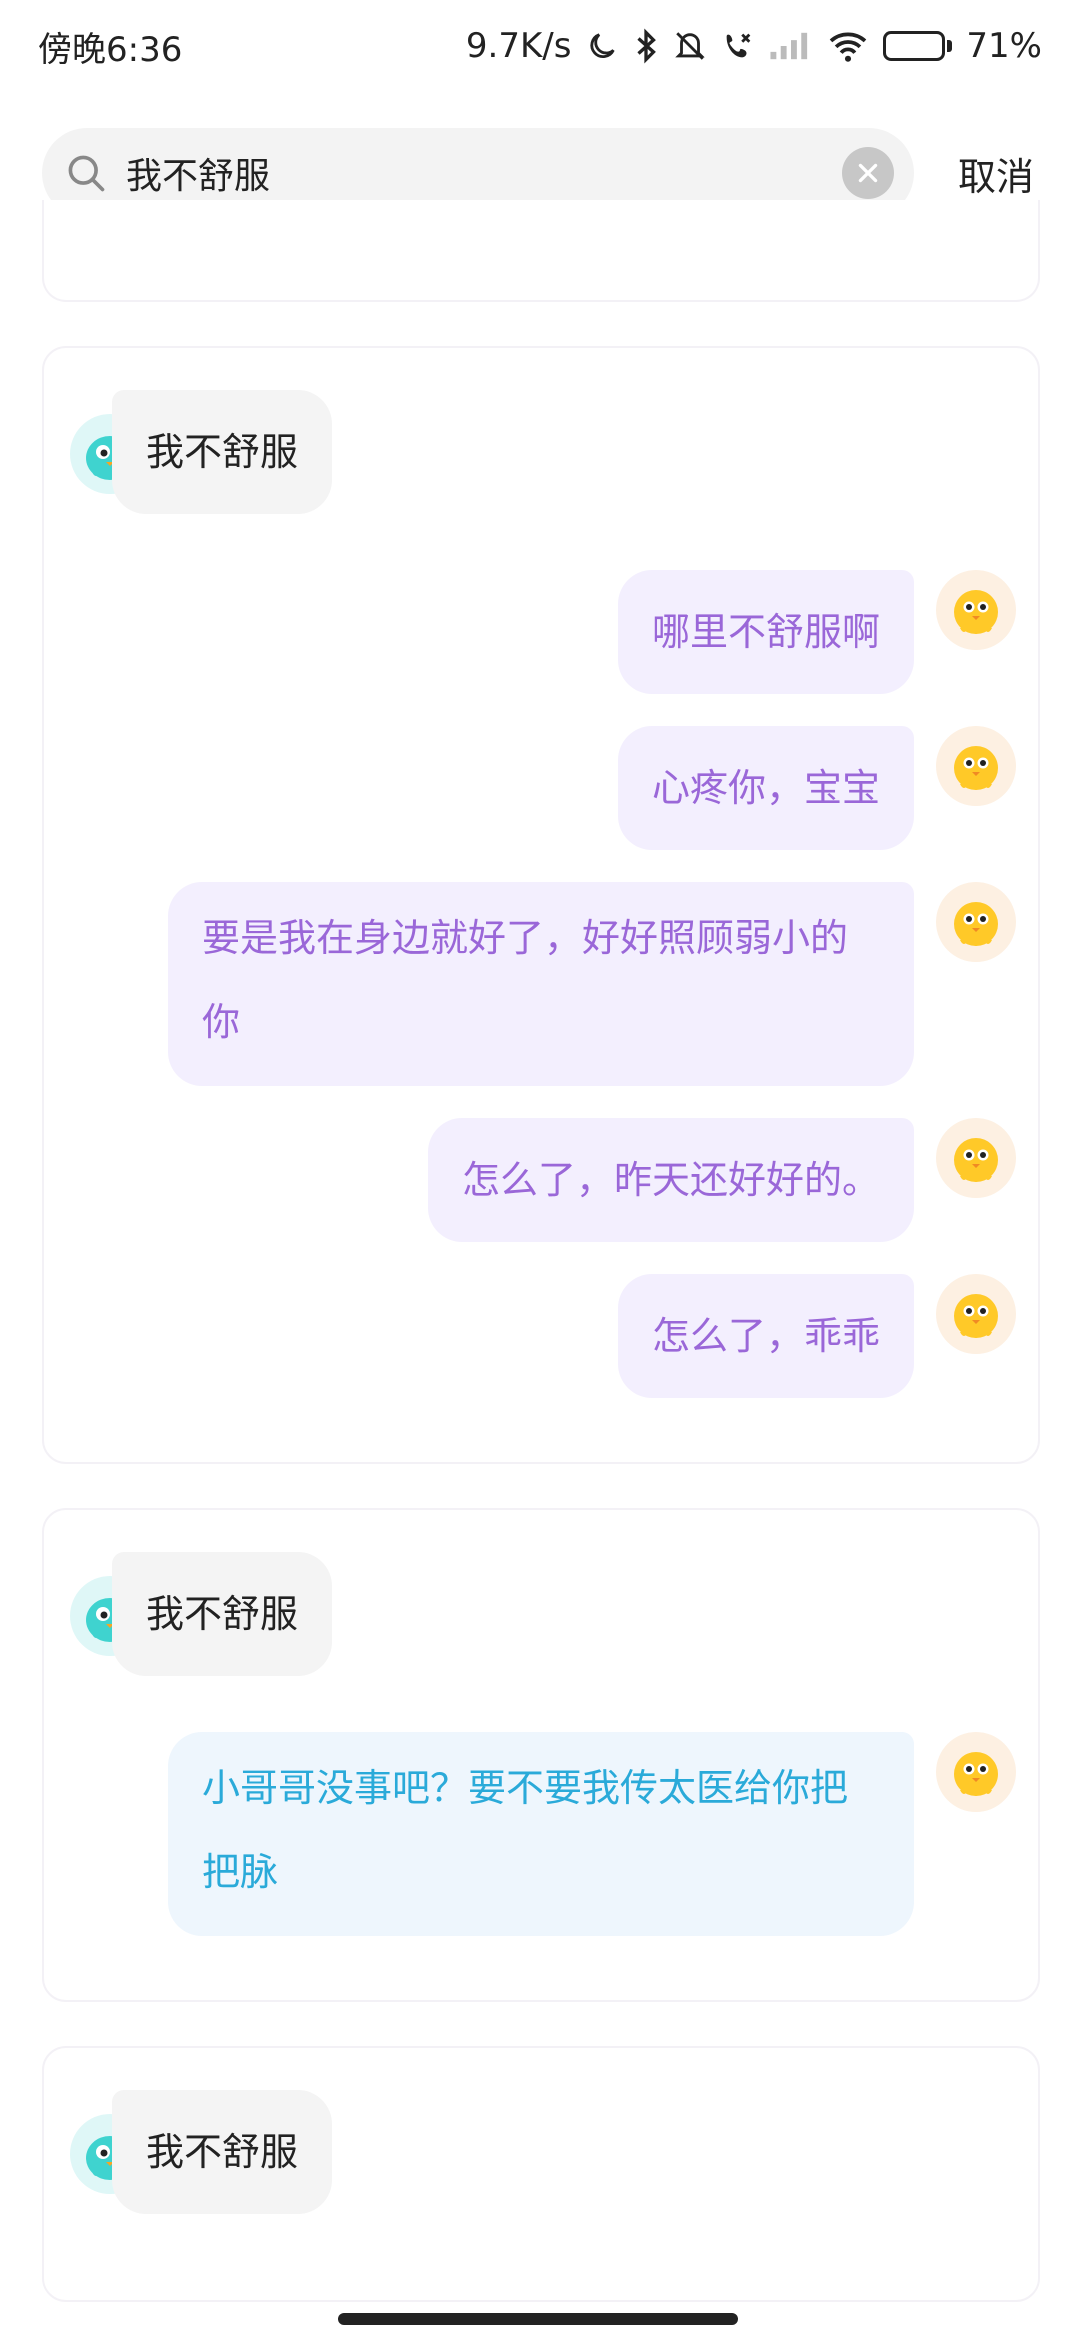  I want to click on result-card-partial, so click(541, 251).